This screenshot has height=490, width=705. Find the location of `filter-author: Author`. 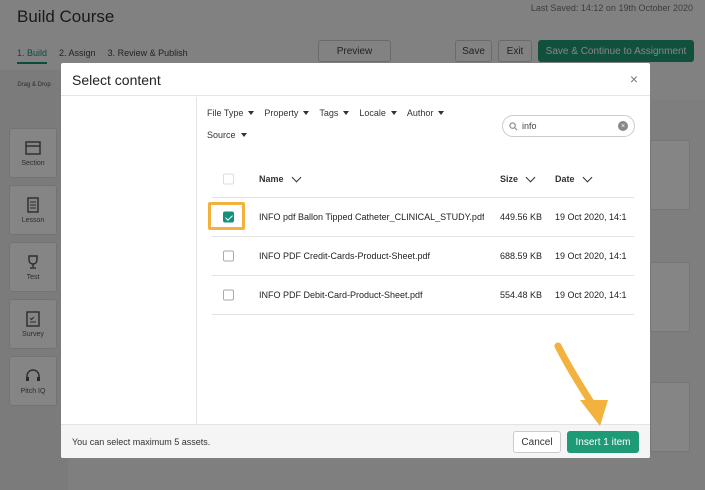

filter-author: Author is located at coordinates (426, 113).